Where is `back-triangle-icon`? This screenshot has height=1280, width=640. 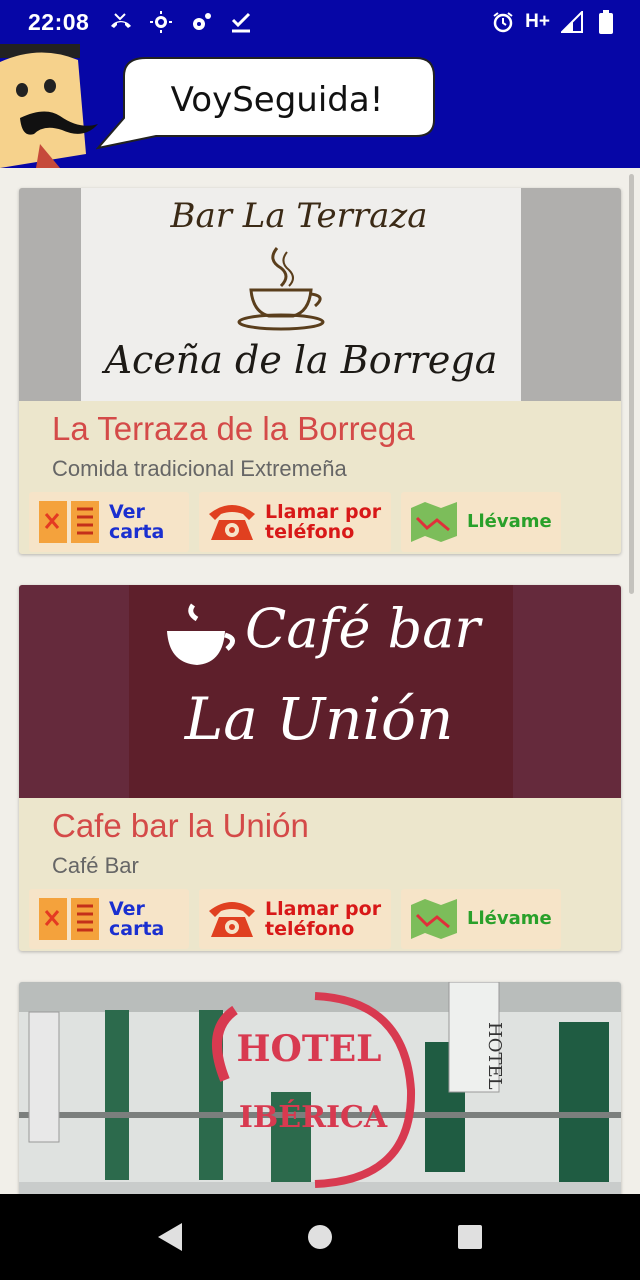
back-triangle-icon is located at coordinates (170, 1237).